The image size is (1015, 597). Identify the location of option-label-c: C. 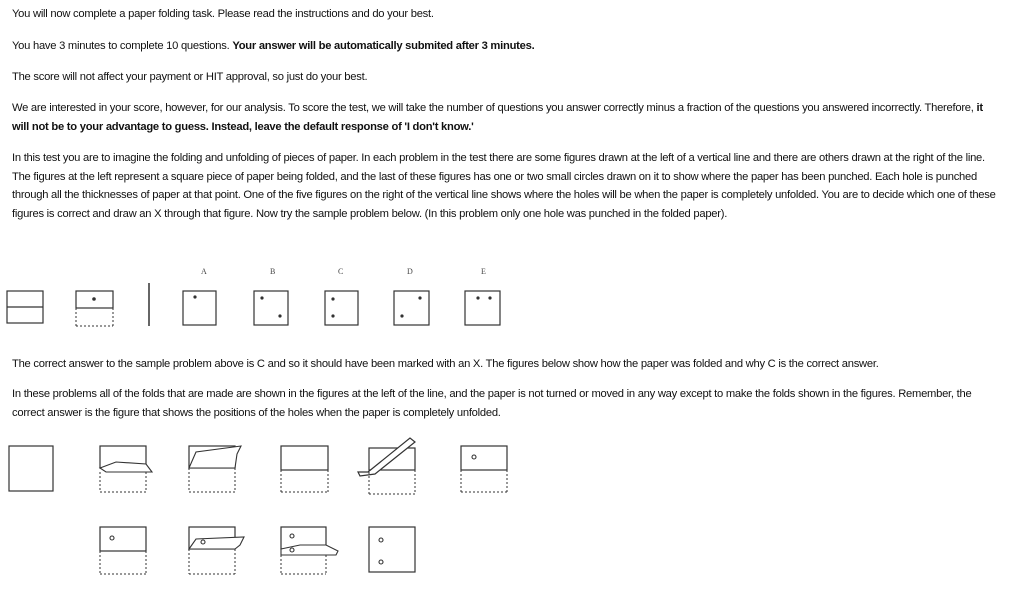
(340, 271).